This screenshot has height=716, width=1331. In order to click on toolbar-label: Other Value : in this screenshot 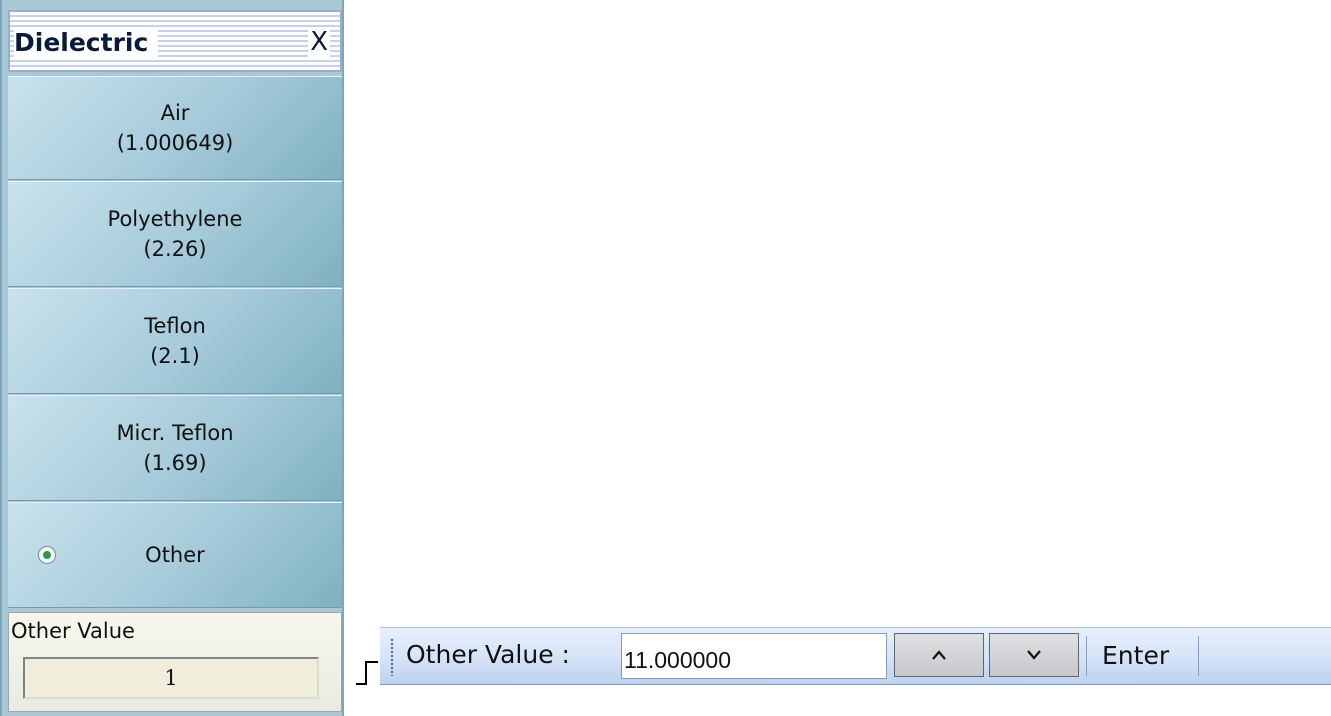, I will do `click(488, 654)`.